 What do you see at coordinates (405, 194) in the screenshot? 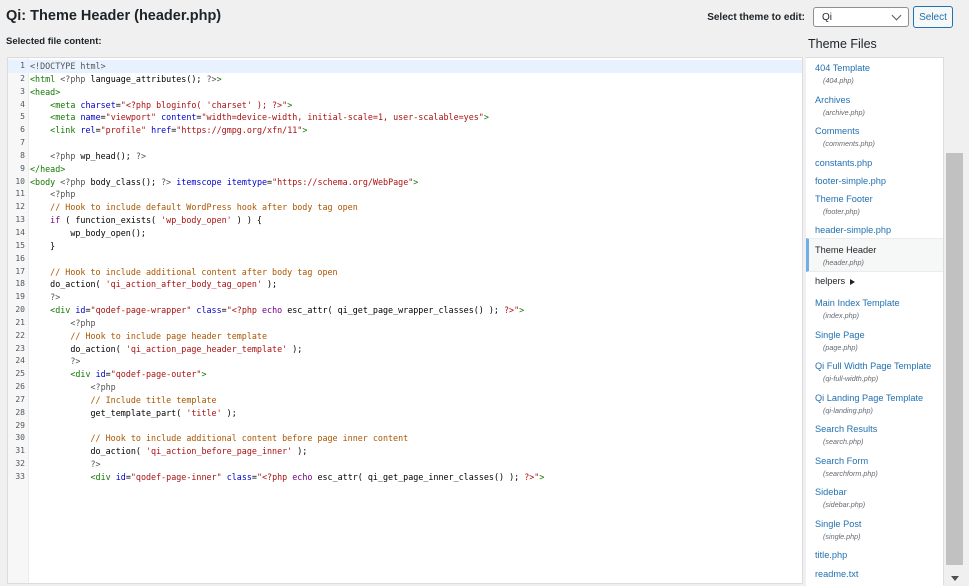
I see `code-line: 11 <?php` at bounding box center [405, 194].